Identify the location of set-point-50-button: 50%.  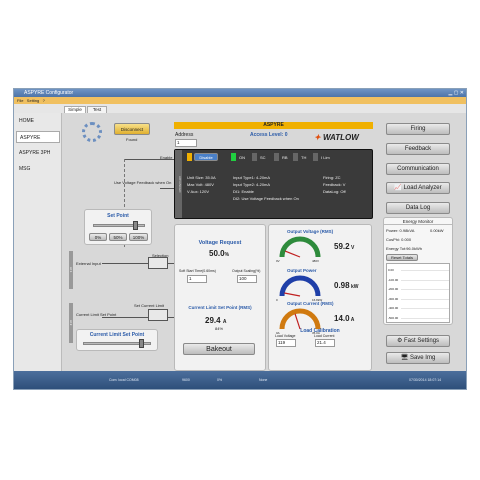
(118, 237).